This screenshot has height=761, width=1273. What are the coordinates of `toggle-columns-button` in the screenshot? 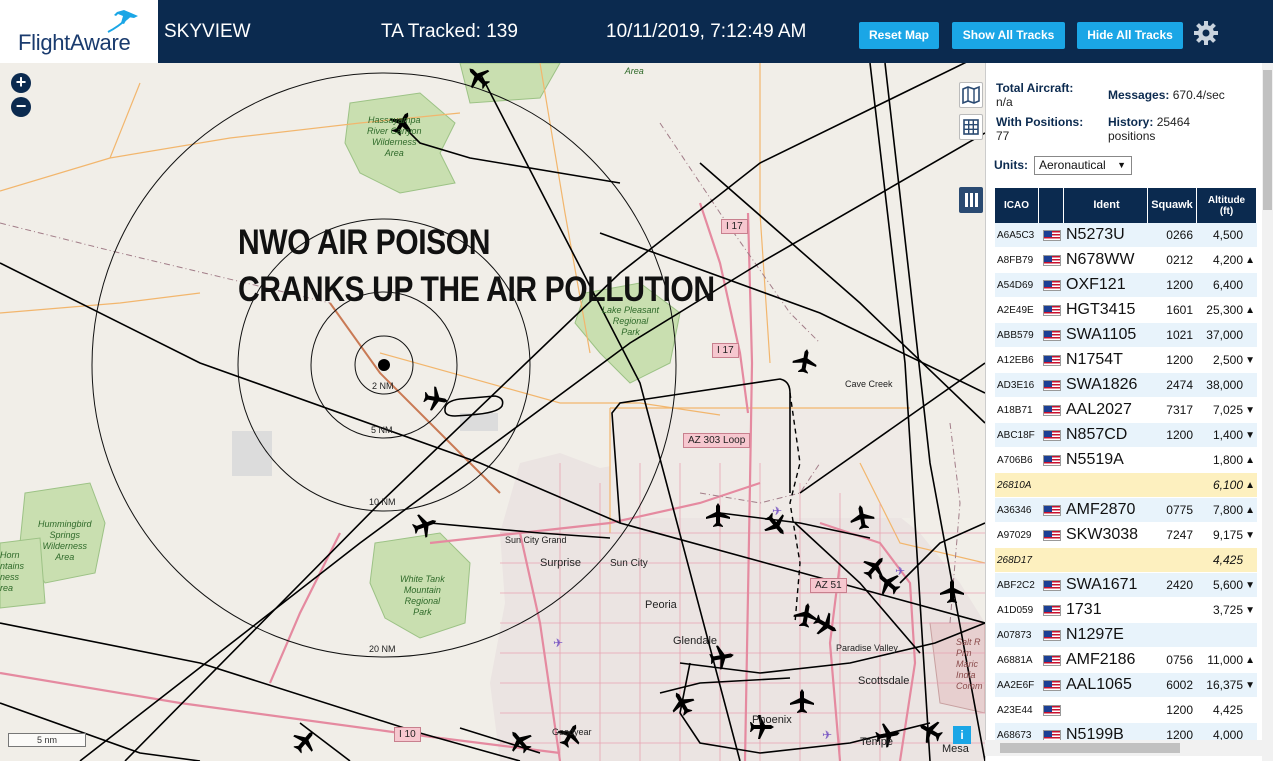 It's located at (971, 200).